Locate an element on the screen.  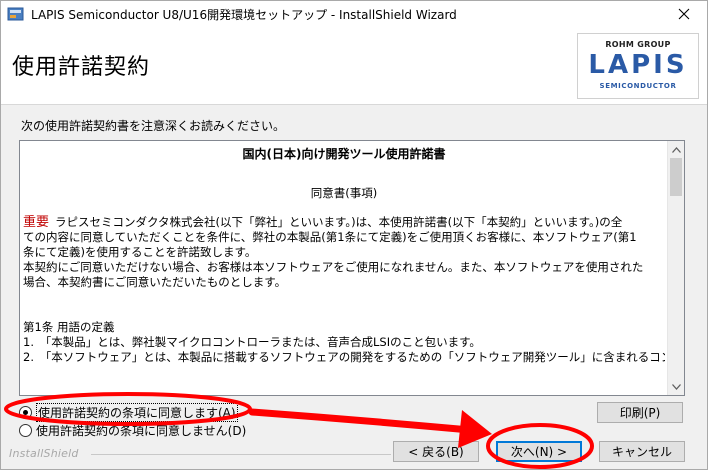
section-title: 第1条 用語の定義 is located at coordinates (69, 327).